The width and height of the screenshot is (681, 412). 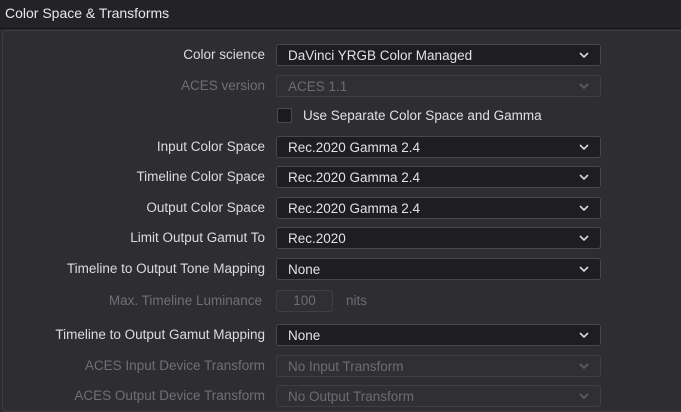 What do you see at coordinates (354, 208) in the screenshot?
I see `output-color-space-value: Rec.2020 Gamma 2.4` at bounding box center [354, 208].